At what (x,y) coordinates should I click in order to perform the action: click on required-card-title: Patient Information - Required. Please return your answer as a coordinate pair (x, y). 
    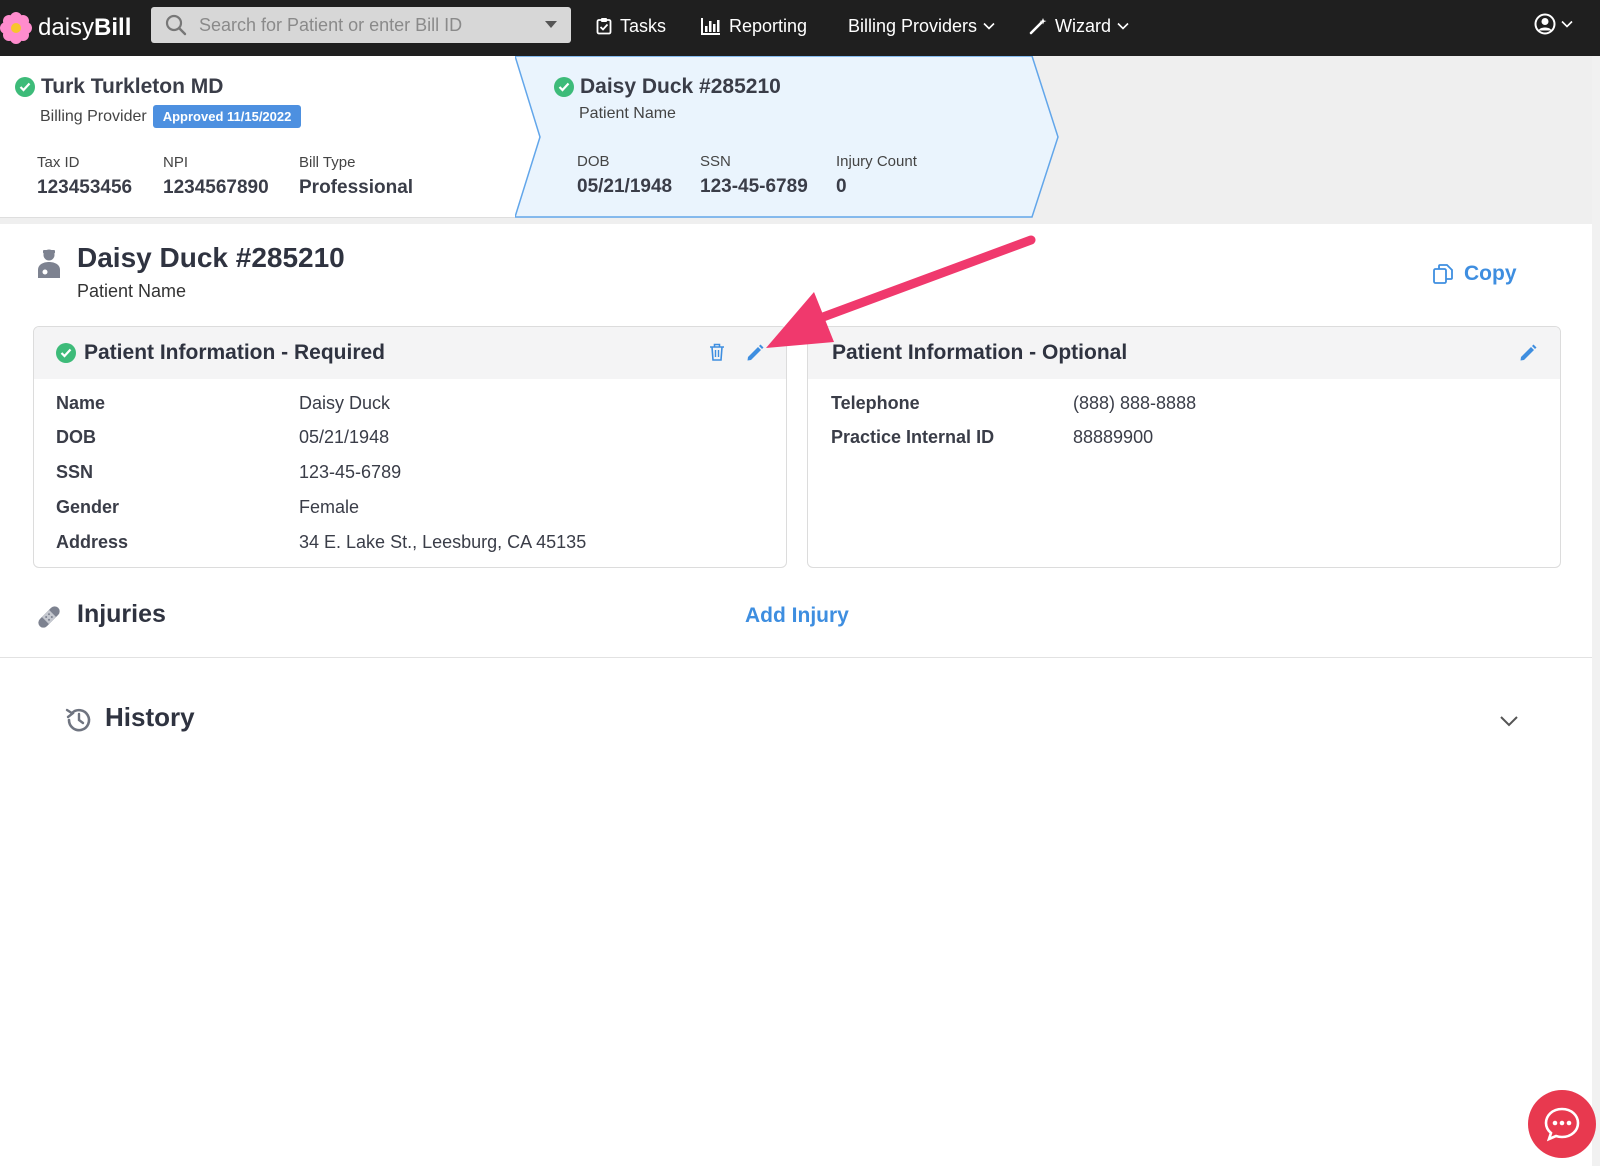
    Looking at the image, I should click on (235, 352).